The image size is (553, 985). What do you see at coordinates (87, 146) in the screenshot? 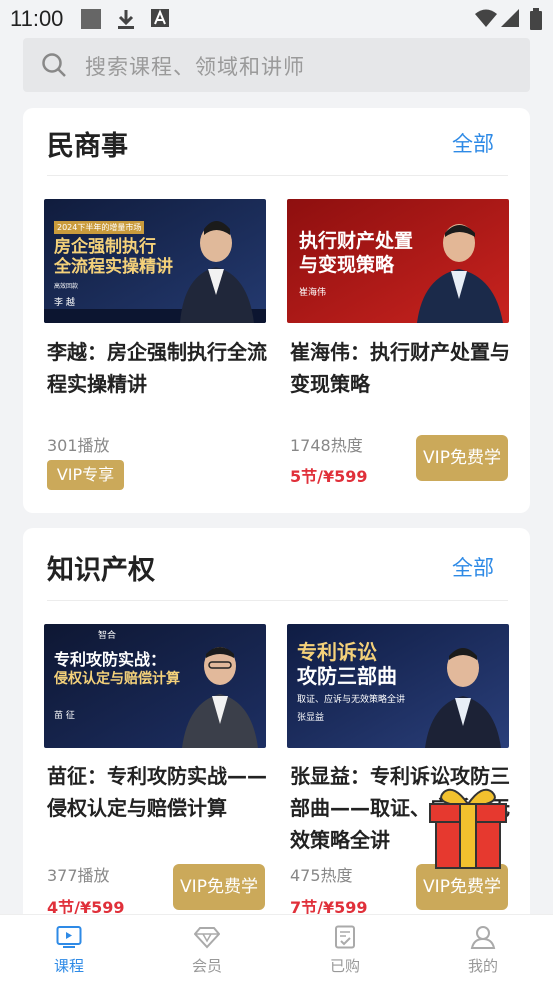
I see `section-title: 民商事` at bounding box center [87, 146].